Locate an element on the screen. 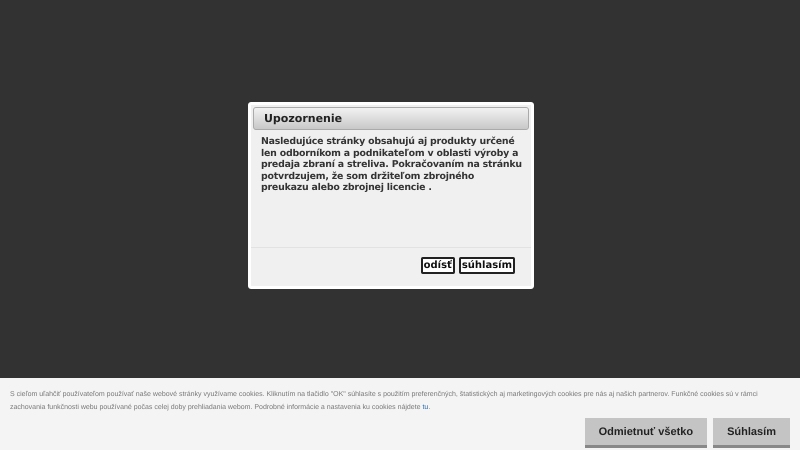  agree-button: súhlasím is located at coordinates (486, 265).